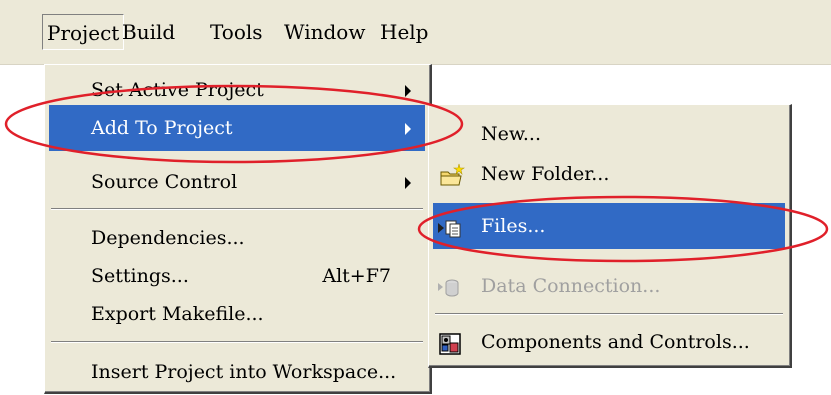 The height and width of the screenshot is (395, 831). Describe the element at coordinates (450, 285) in the screenshot. I see `data-connection-icon` at that location.